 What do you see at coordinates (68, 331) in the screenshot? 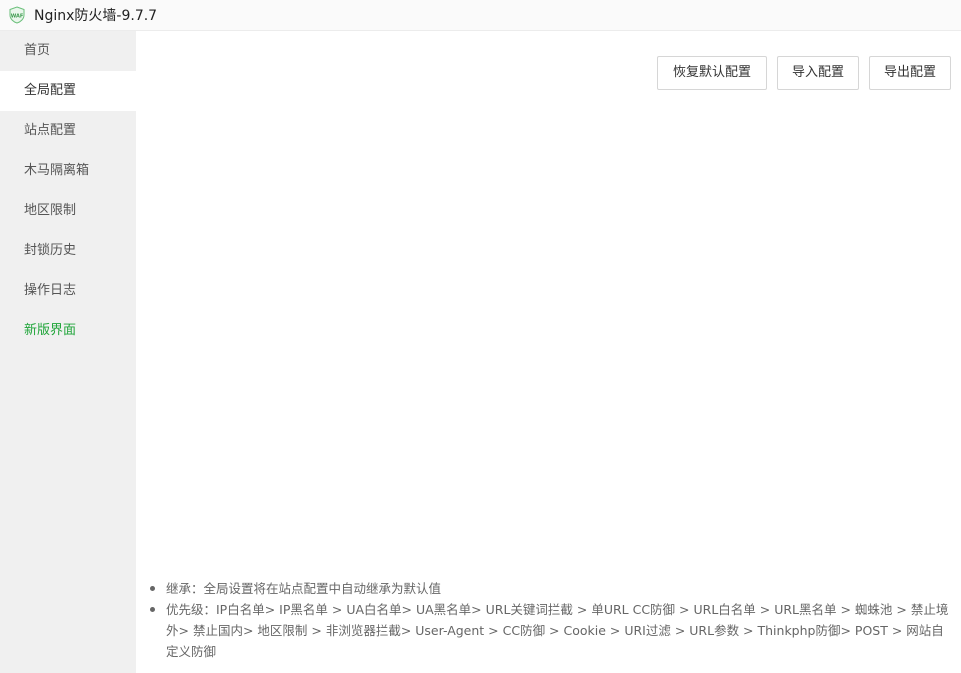
I see `sidebar-item-new-ui: 新版界面` at bounding box center [68, 331].